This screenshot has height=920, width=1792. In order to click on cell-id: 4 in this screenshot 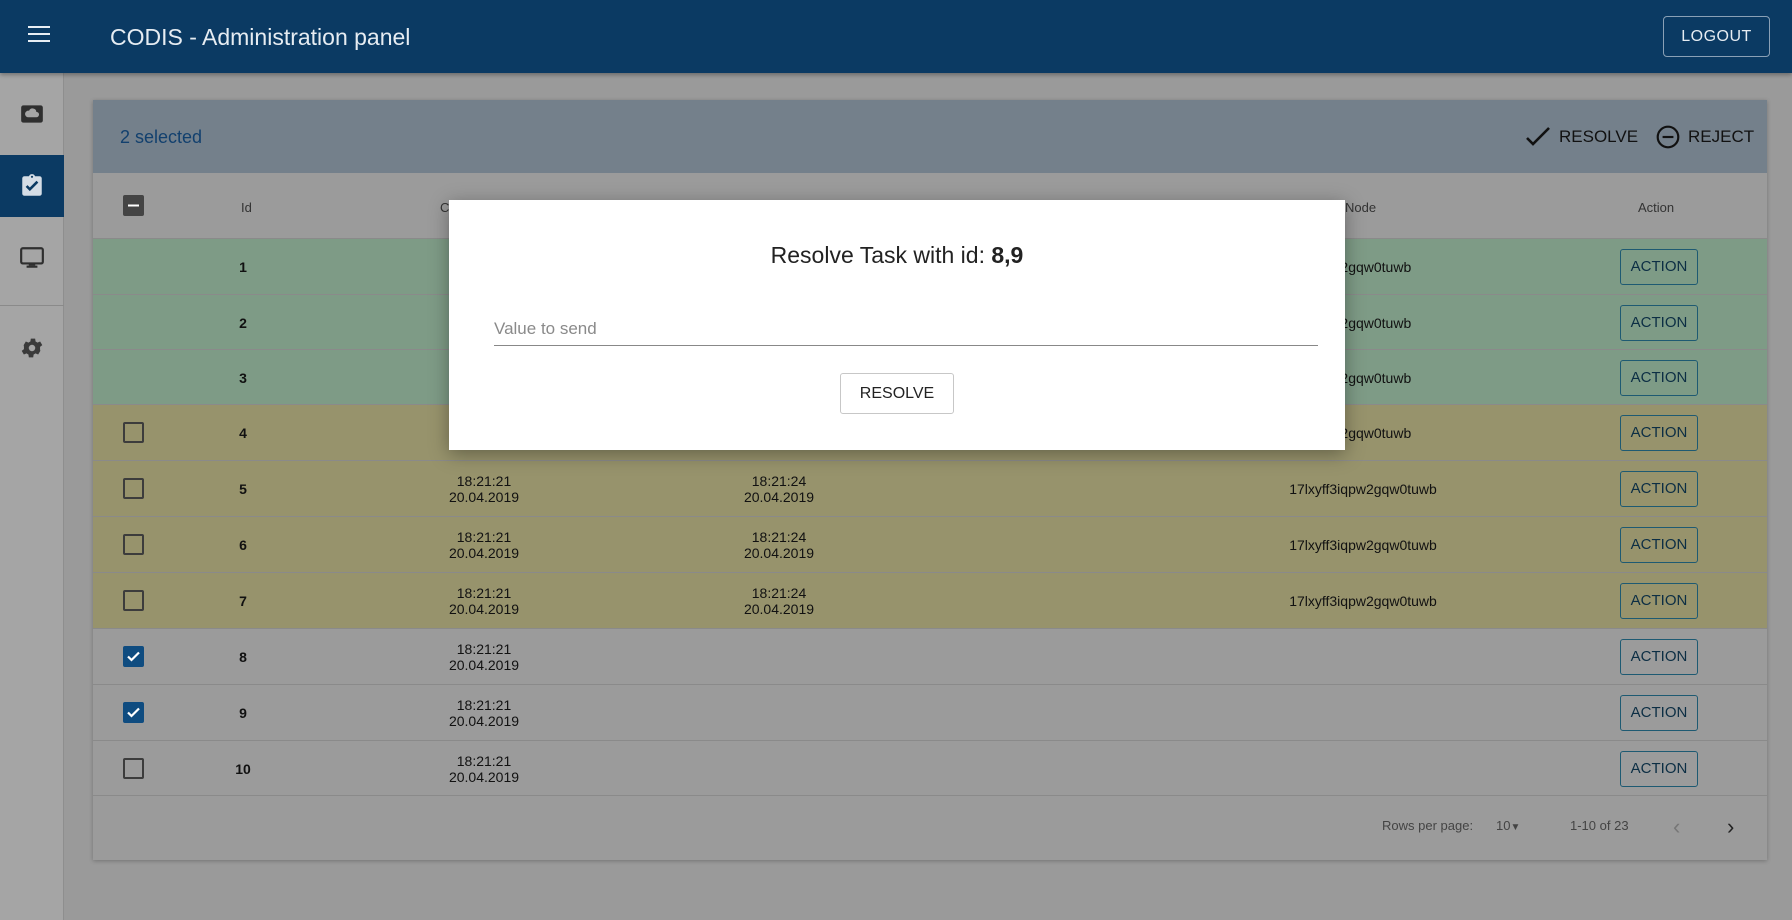, I will do `click(243, 433)`.